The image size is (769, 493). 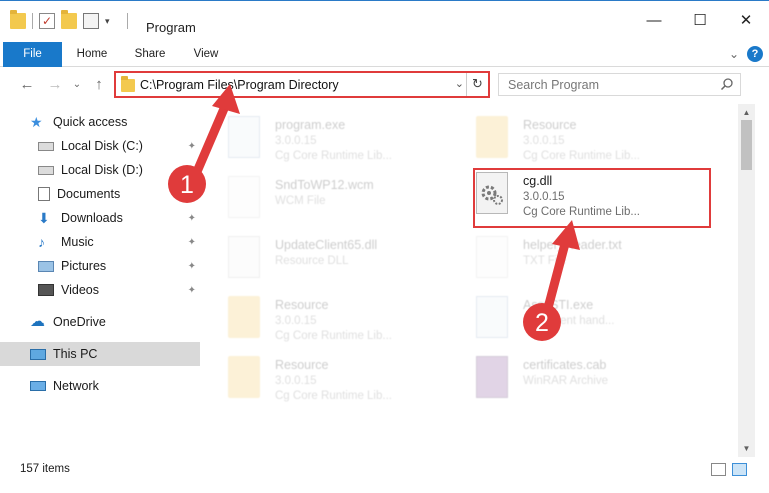 What do you see at coordinates (115, 322) in the screenshot?
I see `sidebar-item-onedrive: ☁ OneDrive` at bounding box center [115, 322].